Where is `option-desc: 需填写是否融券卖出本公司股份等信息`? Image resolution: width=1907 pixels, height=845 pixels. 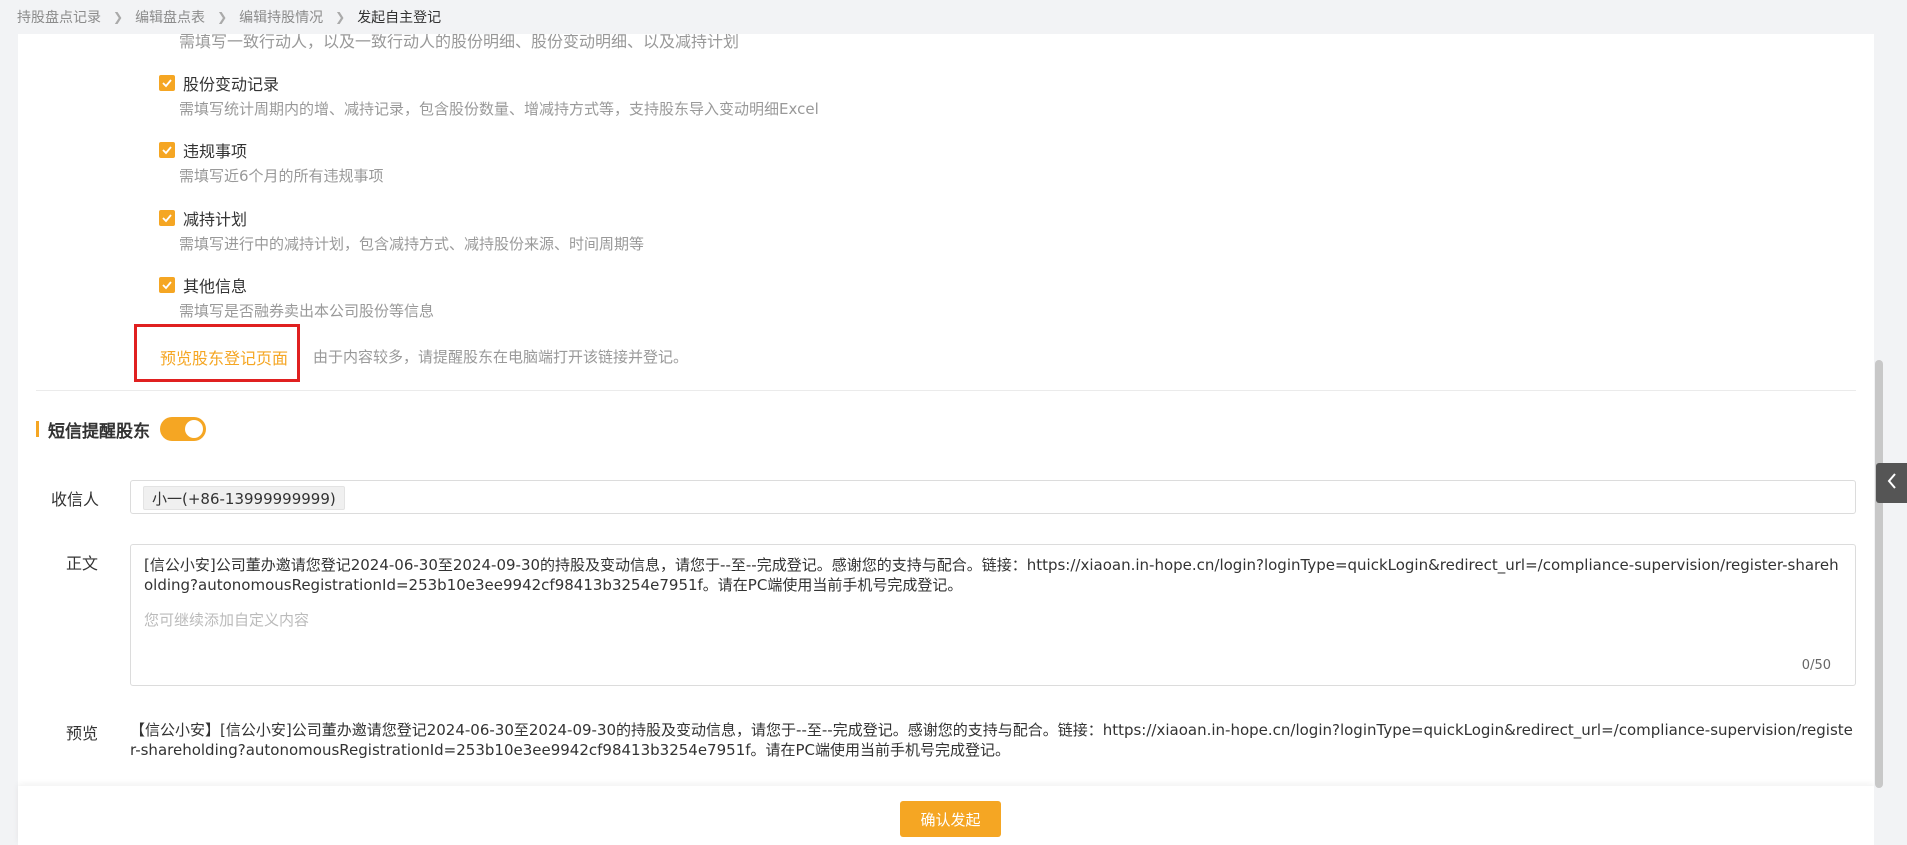
option-desc: 需填写是否融券卖出本公司股份等信息 is located at coordinates (307, 311).